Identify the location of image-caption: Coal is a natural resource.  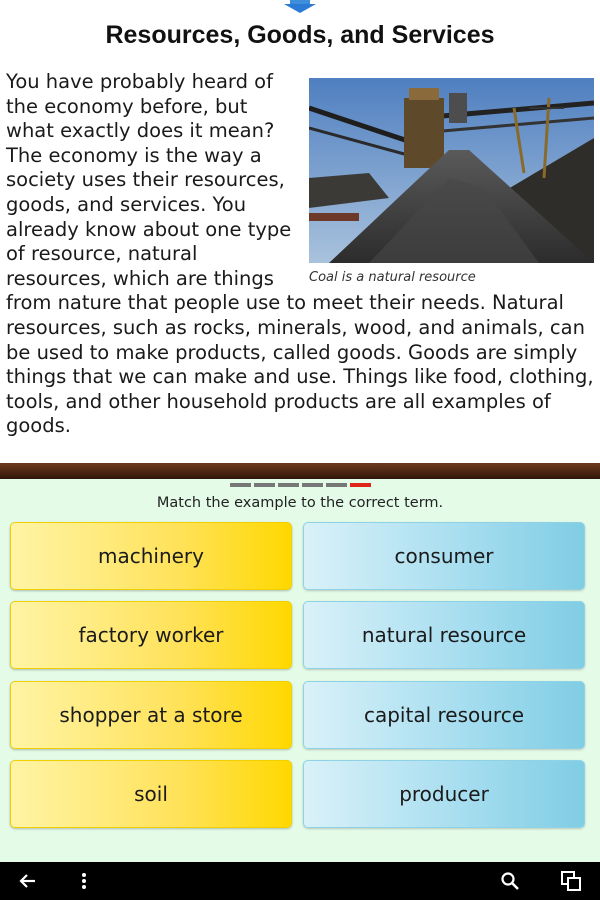
(392, 277).